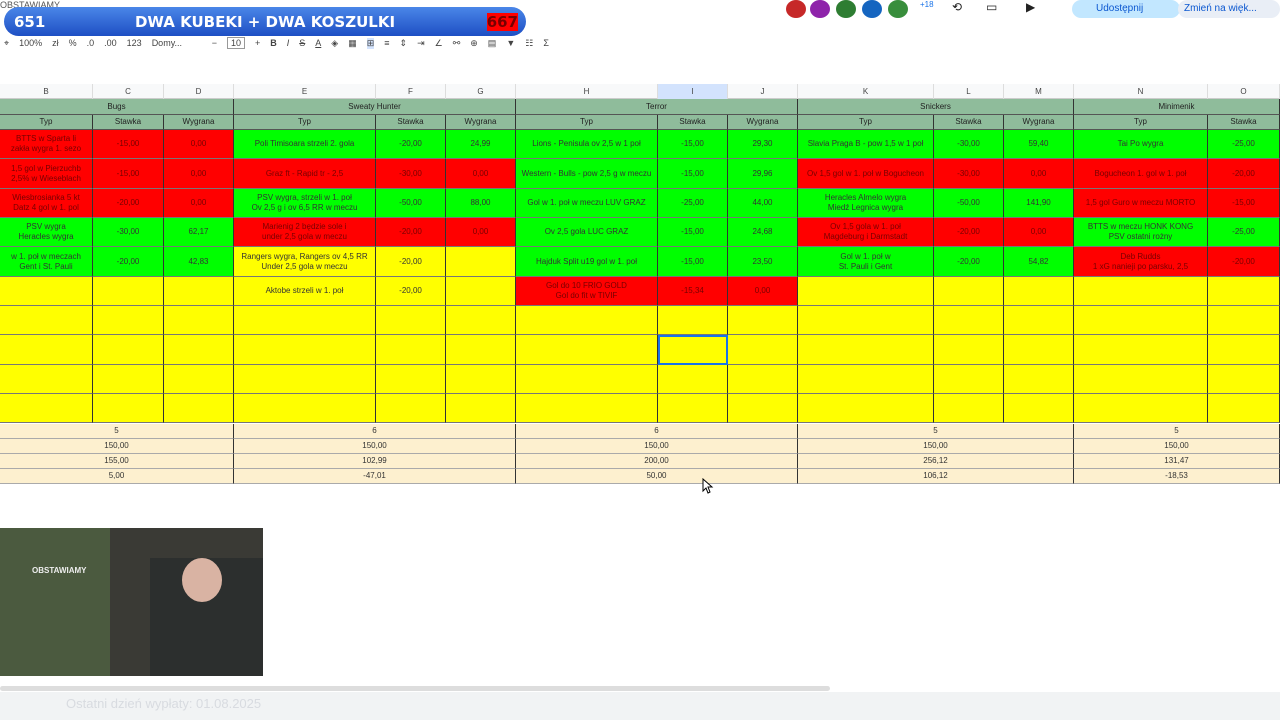 The height and width of the screenshot is (720, 1280). What do you see at coordinates (305, 91) in the screenshot?
I see `column-header-e: E` at bounding box center [305, 91].